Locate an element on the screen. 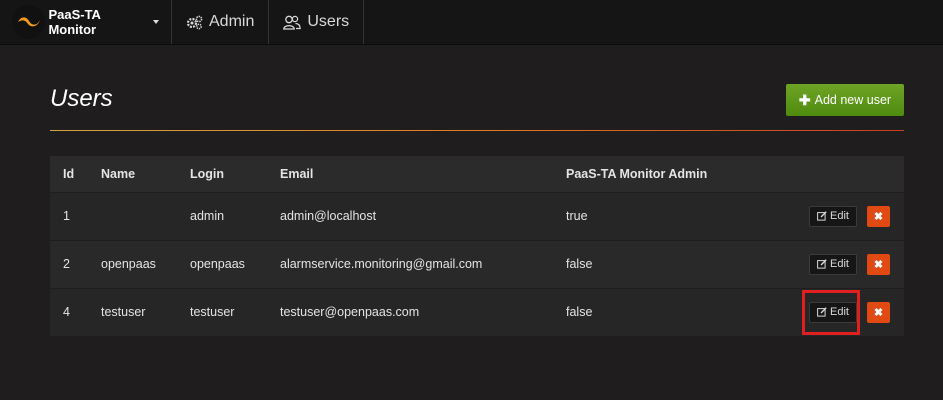 The height and width of the screenshot is (400, 943). cell-email: testuser@openpaas.com is located at coordinates (423, 312).